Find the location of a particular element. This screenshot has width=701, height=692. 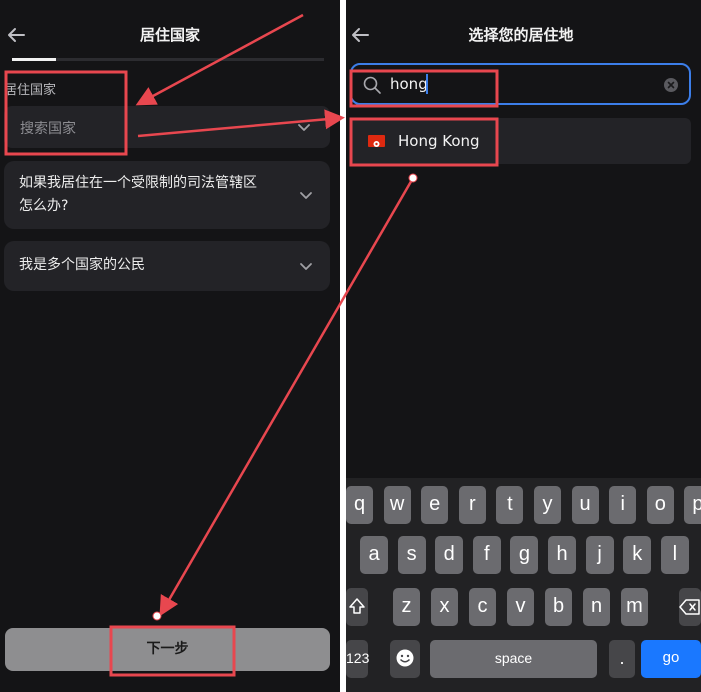

key-s: s is located at coordinates (411, 555).